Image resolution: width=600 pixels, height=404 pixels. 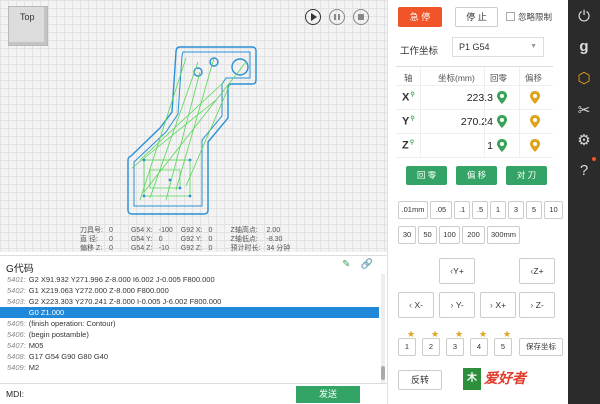 I want to click on tool-probe-button: 对 刀, so click(x=526, y=175).